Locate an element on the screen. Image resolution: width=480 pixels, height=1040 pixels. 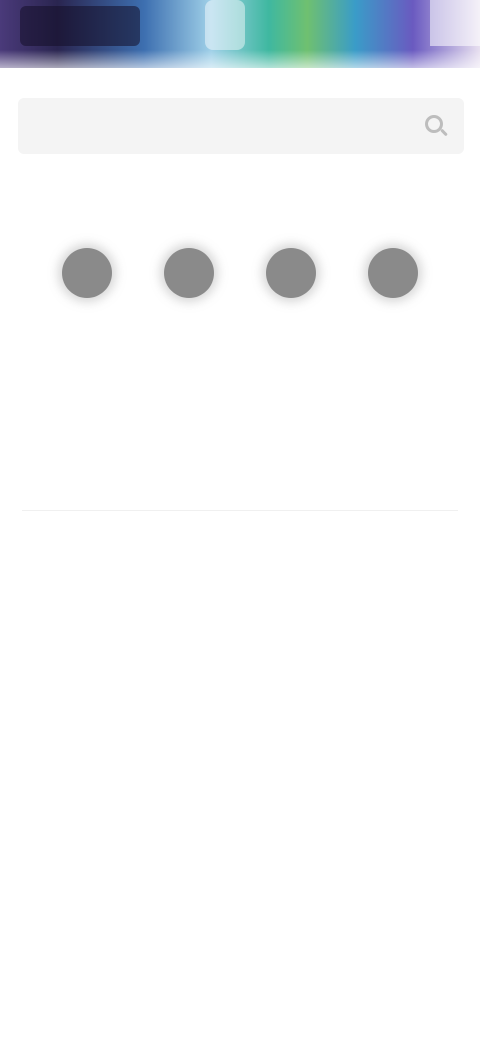
more-row is located at coordinates (24, 594).